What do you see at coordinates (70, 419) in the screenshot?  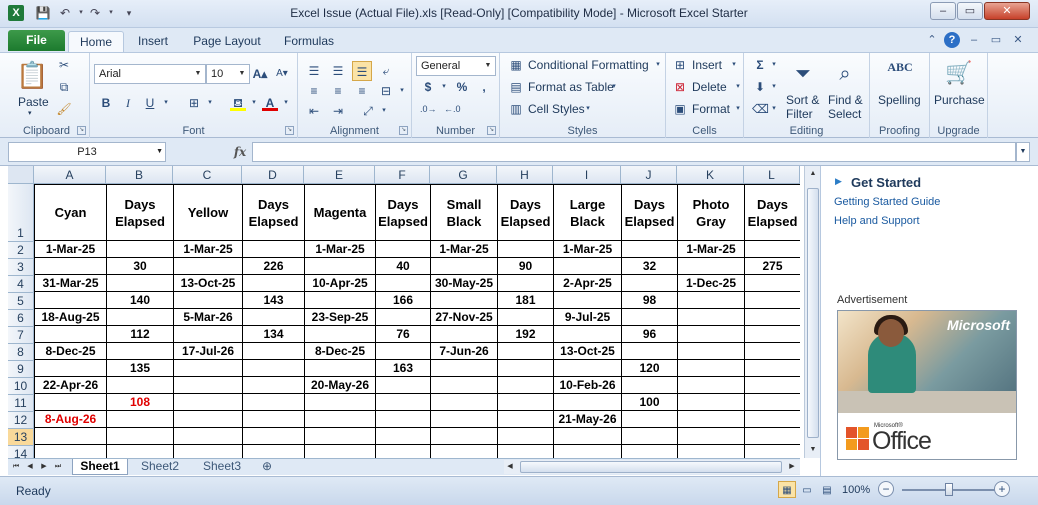 I see `cell: 8-Aug-26` at bounding box center [70, 419].